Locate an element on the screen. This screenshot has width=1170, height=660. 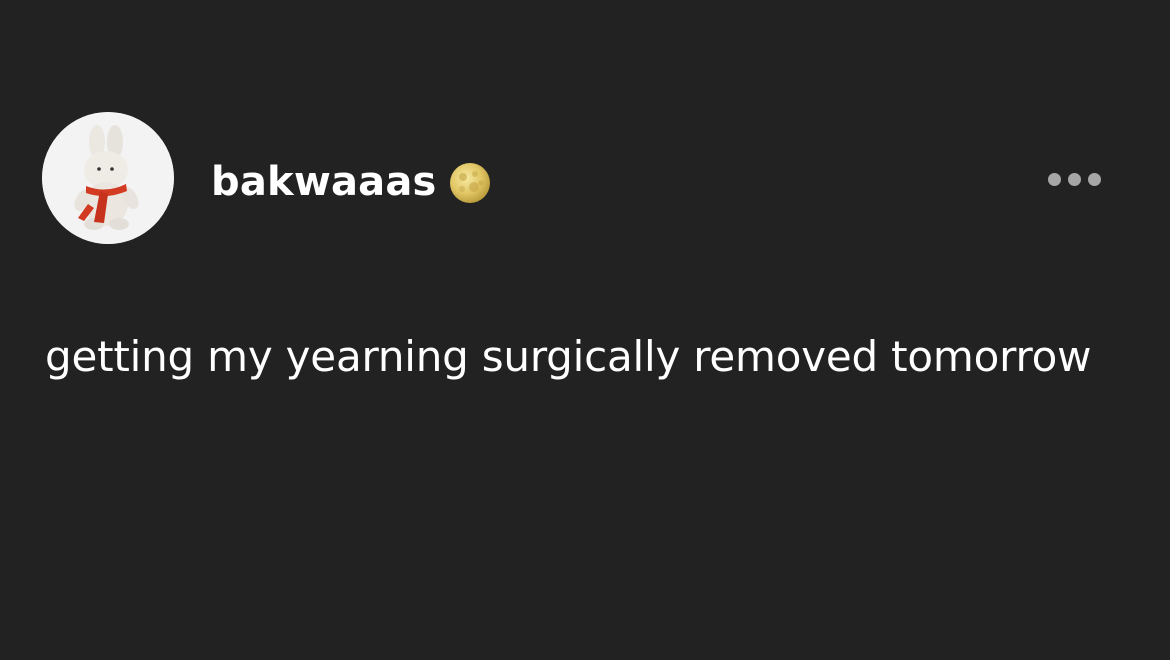
author-row: bakwaaas is located at coordinates (351, 182).